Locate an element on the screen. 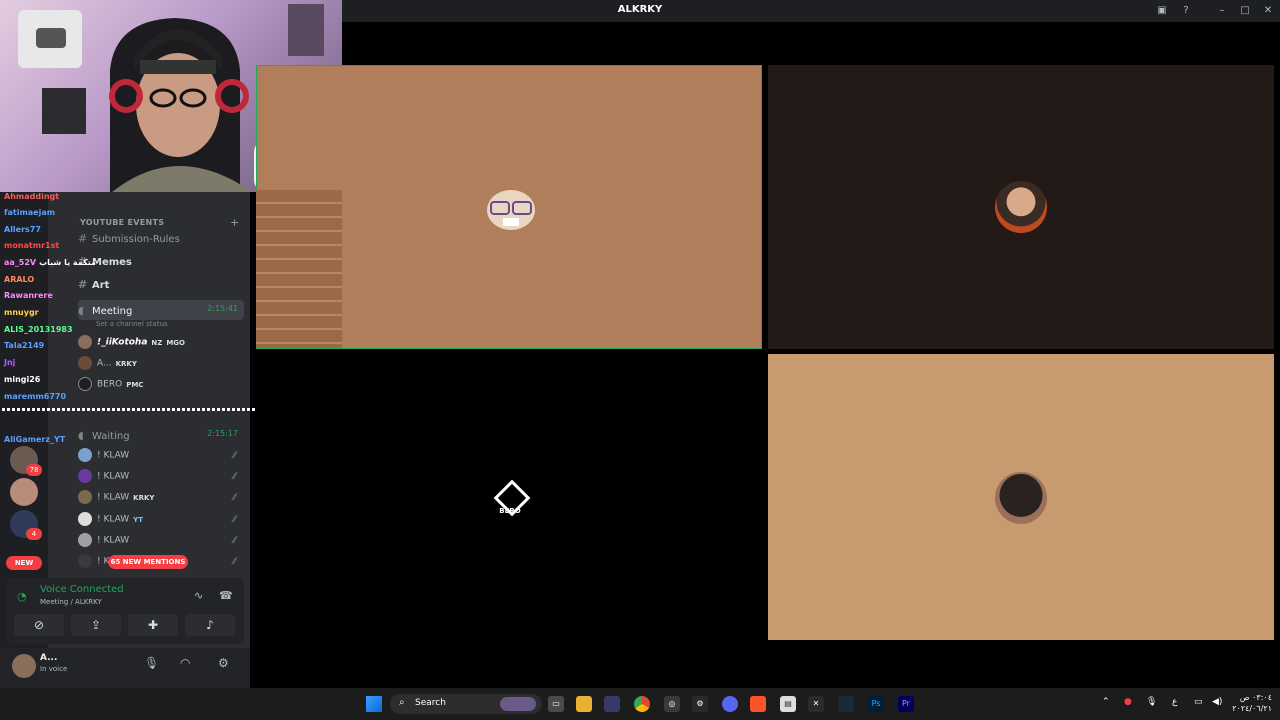 Image resolution: width=1280 pixels, height=720 pixels. chat-message: fatimaejam is located at coordinates (30, 212).